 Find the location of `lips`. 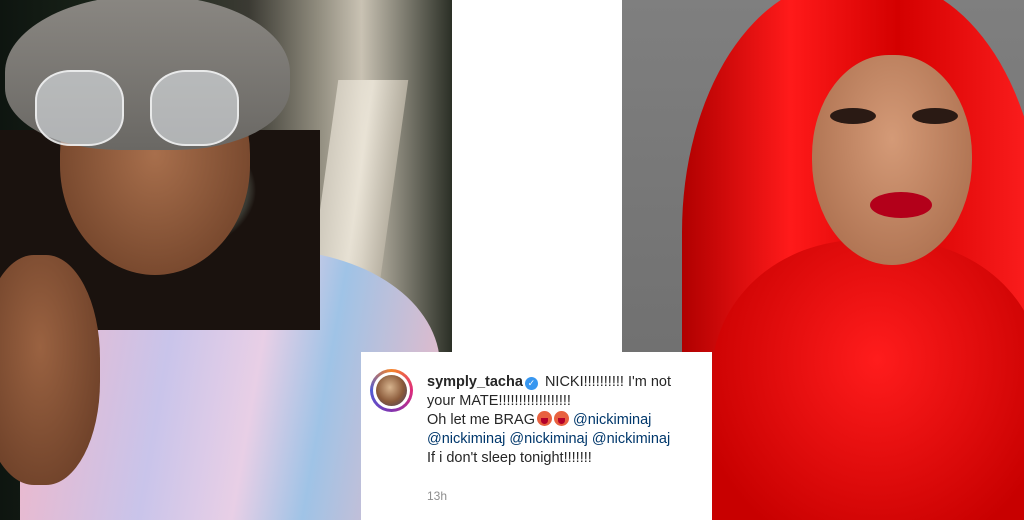

lips is located at coordinates (901, 205).